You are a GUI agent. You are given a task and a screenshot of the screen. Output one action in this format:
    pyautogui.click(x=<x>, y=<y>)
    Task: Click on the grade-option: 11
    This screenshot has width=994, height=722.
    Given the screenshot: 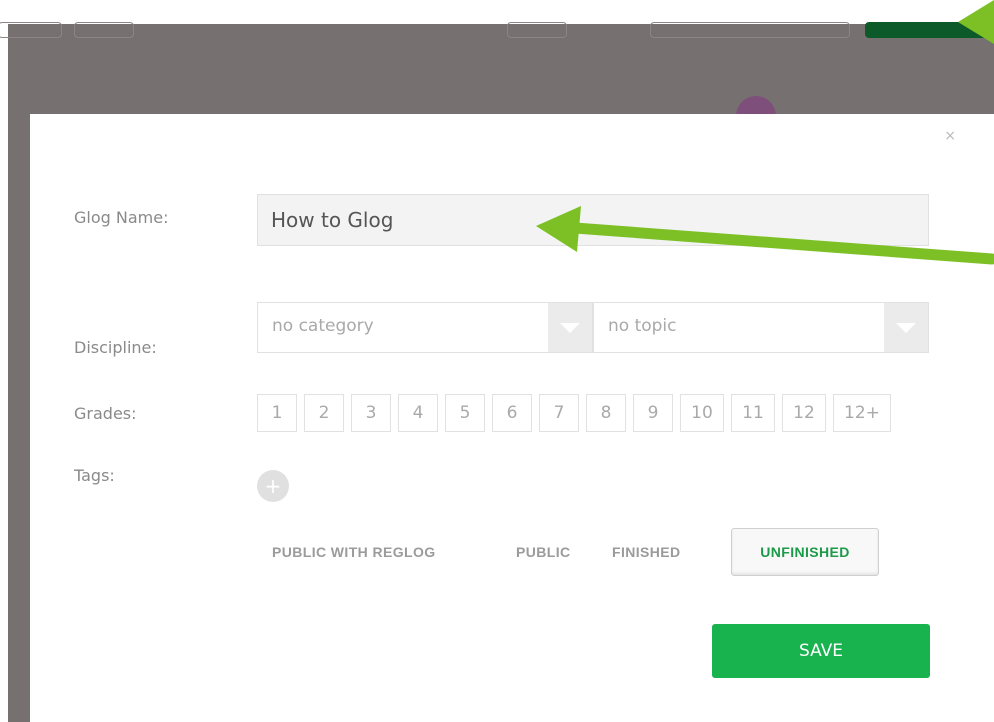 What is the action you would take?
    pyautogui.click(x=753, y=413)
    